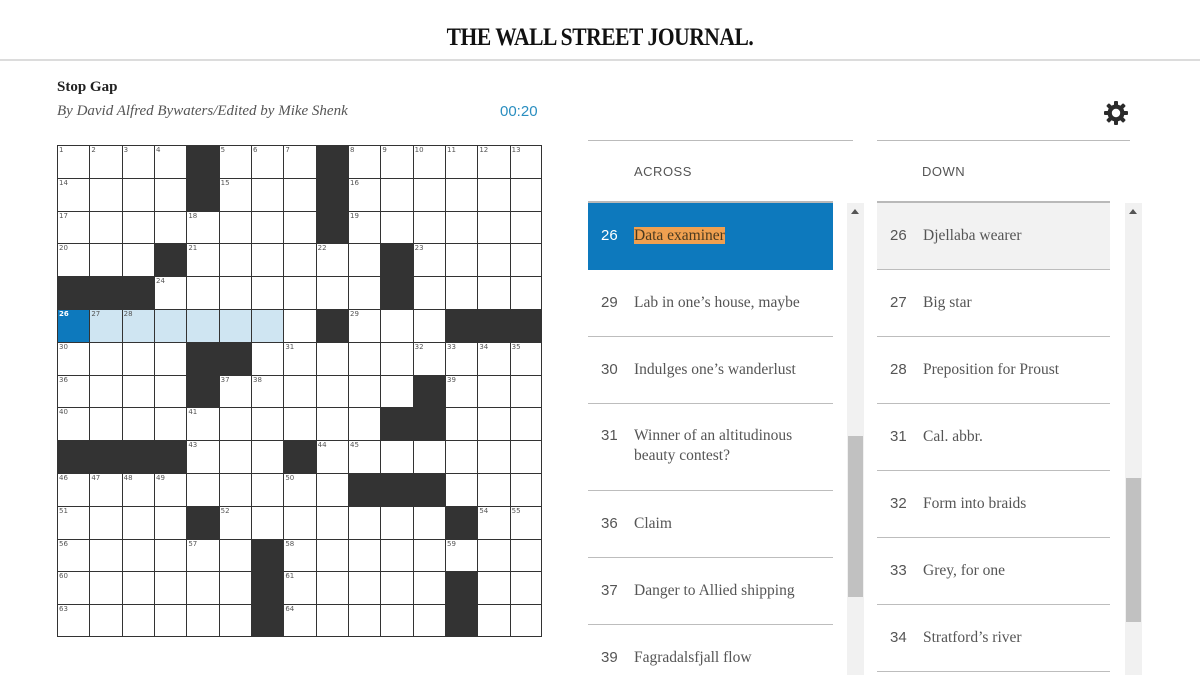  I want to click on grid-cell: 33, so click(461, 358).